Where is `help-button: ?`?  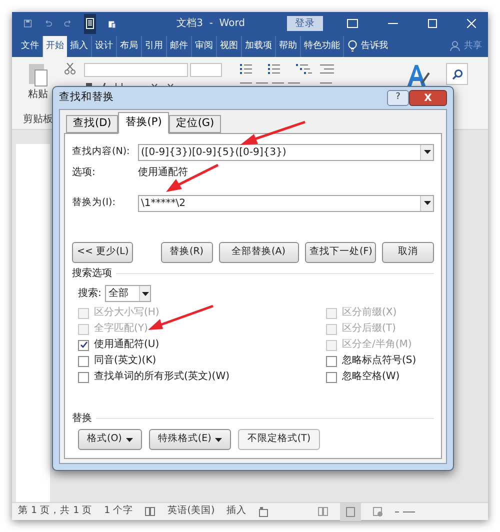
help-button: ? is located at coordinates (398, 98).